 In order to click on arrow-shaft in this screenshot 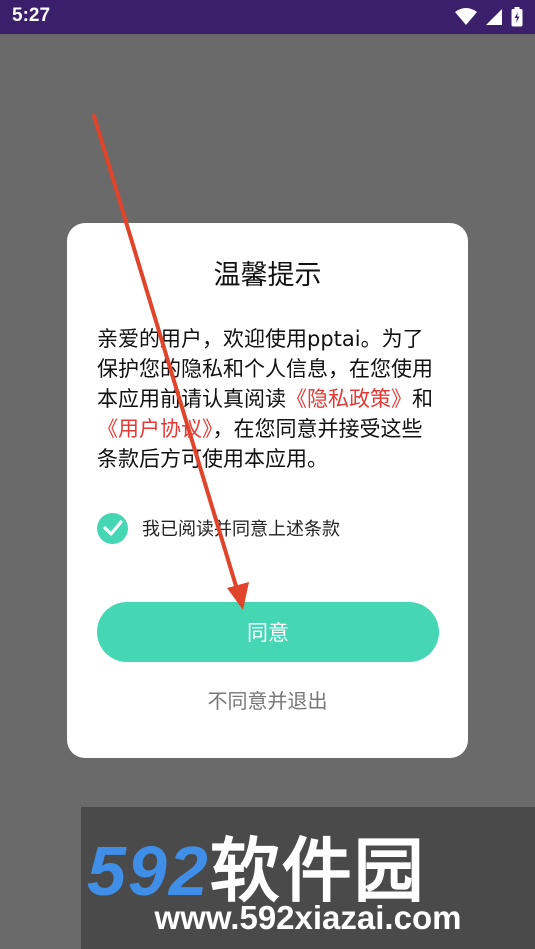, I will do `click(166, 356)`.